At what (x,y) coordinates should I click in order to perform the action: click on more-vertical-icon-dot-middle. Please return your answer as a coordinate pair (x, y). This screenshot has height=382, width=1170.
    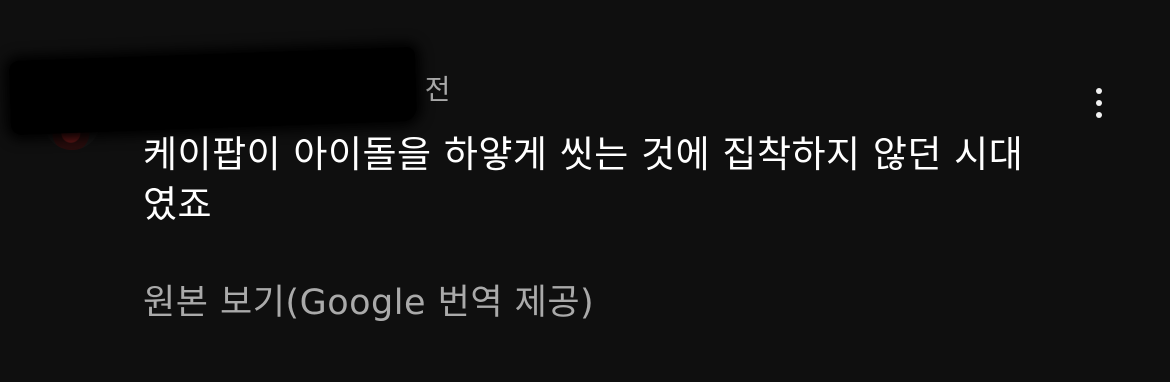
    Looking at the image, I should click on (1099, 103).